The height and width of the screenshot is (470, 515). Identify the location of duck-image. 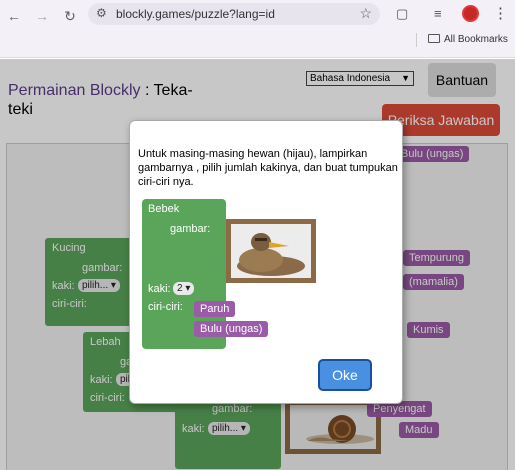
(271, 251).